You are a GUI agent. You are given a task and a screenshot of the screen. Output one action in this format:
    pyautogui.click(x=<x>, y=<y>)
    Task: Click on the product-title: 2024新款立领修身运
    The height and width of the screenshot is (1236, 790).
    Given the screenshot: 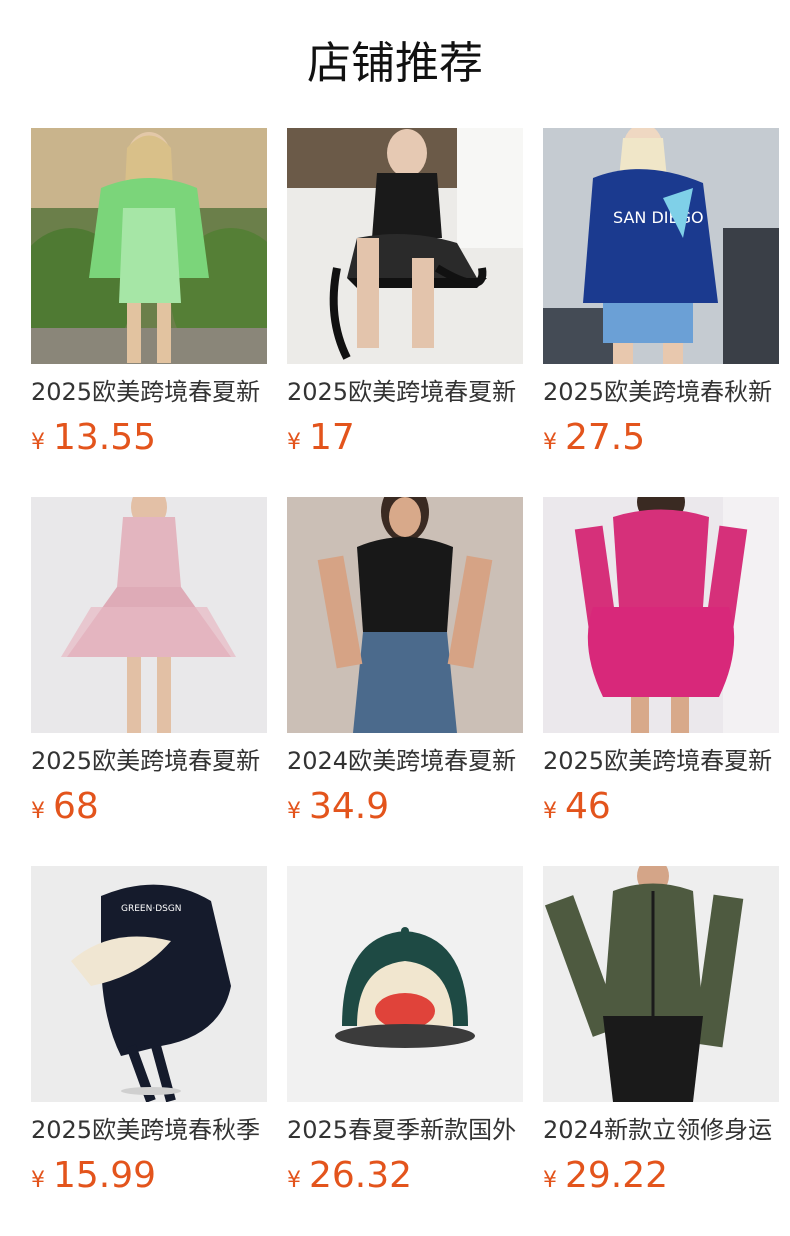 What is the action you would take?
    pyautogui.click(x=661, y=1130)
    